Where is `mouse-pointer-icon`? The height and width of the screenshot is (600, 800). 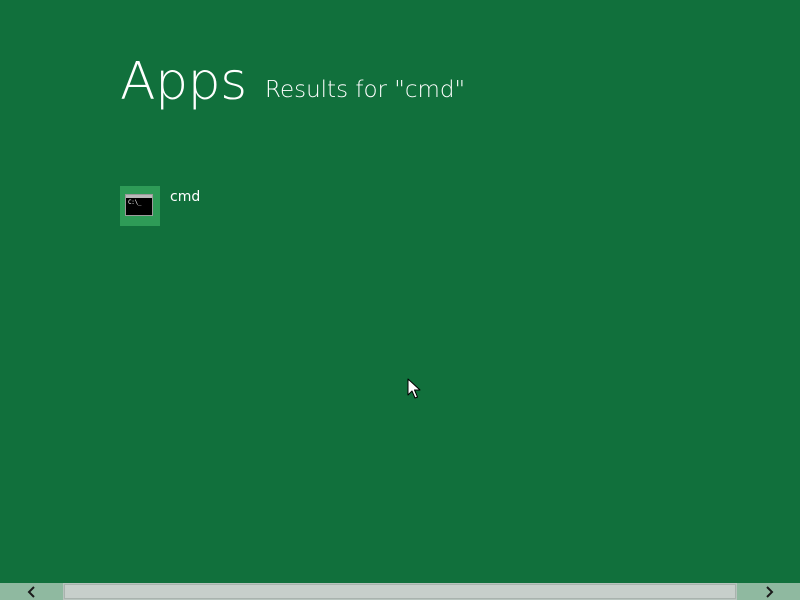
mouse-pointer-icon is located at coordinates (414, 388).